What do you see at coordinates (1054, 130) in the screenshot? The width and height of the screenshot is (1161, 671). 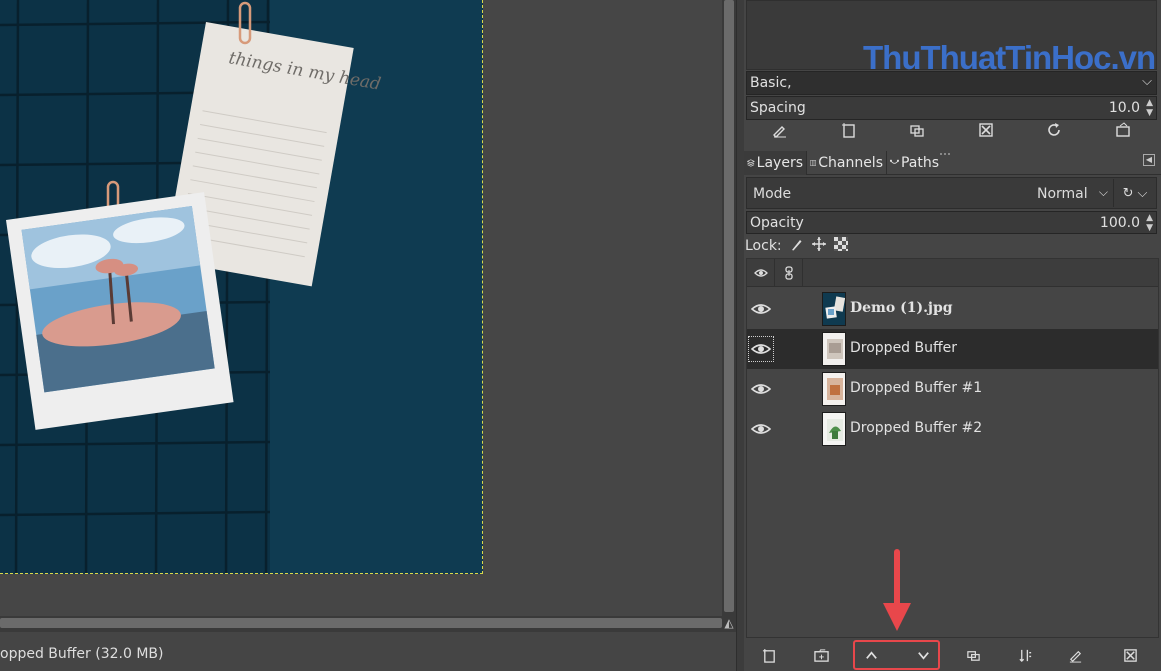 I see `refresh-brushes-icon` at bounding box center [1054, 130].